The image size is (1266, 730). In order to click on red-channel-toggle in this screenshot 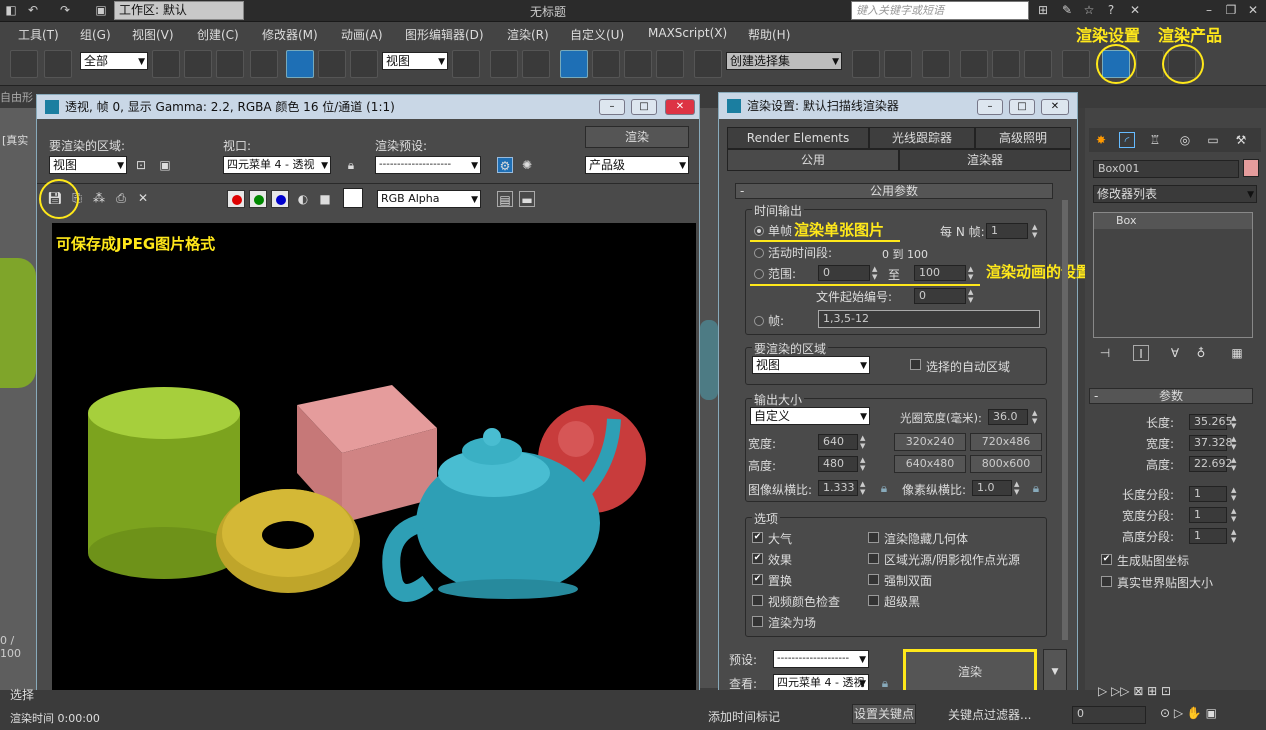, I will do `click(236, 199)`.